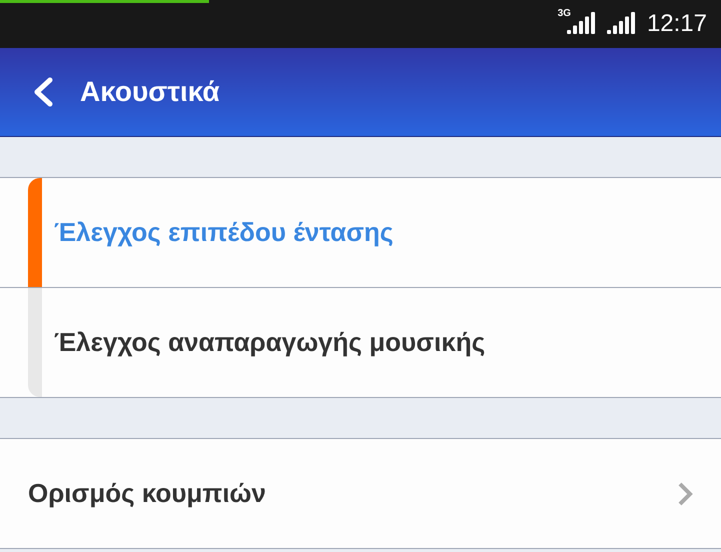  What do you see at coordinates (218, 232) in the screenshot?
I see `option-label: Έλεγχος επιπέδου έντασης` at bounding box center [218, 232].